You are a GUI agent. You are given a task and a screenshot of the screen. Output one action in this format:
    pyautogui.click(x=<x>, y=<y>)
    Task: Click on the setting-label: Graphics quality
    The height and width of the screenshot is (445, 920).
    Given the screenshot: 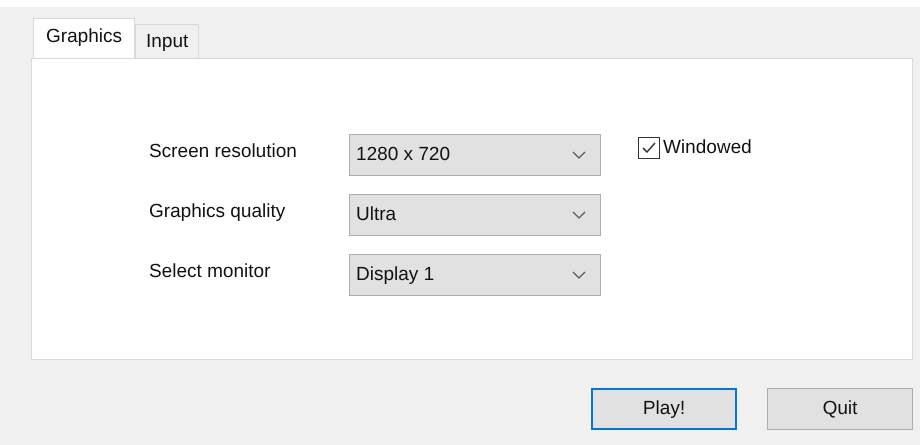 What is the action you would take?
    pyautogui.click(x=217, y=212)
    